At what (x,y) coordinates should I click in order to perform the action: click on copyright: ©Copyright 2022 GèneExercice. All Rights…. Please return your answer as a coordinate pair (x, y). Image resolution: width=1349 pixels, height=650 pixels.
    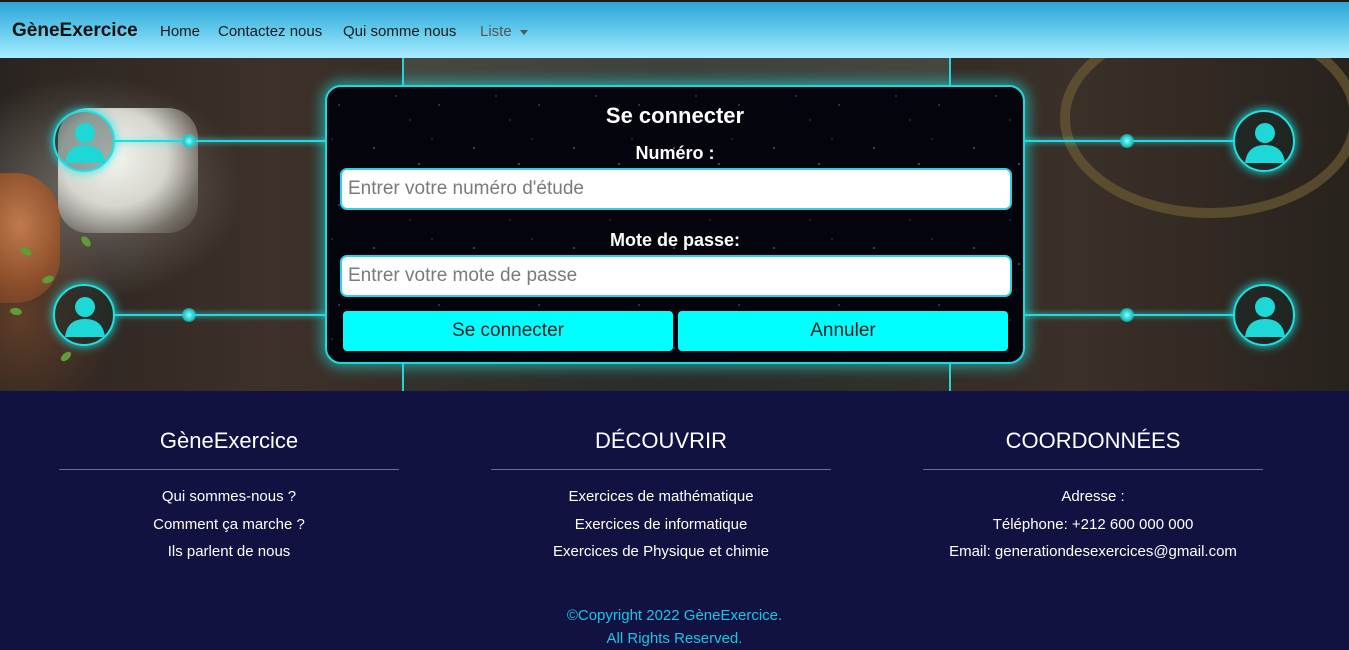
    Looking at the image, I should click on (674, 627).